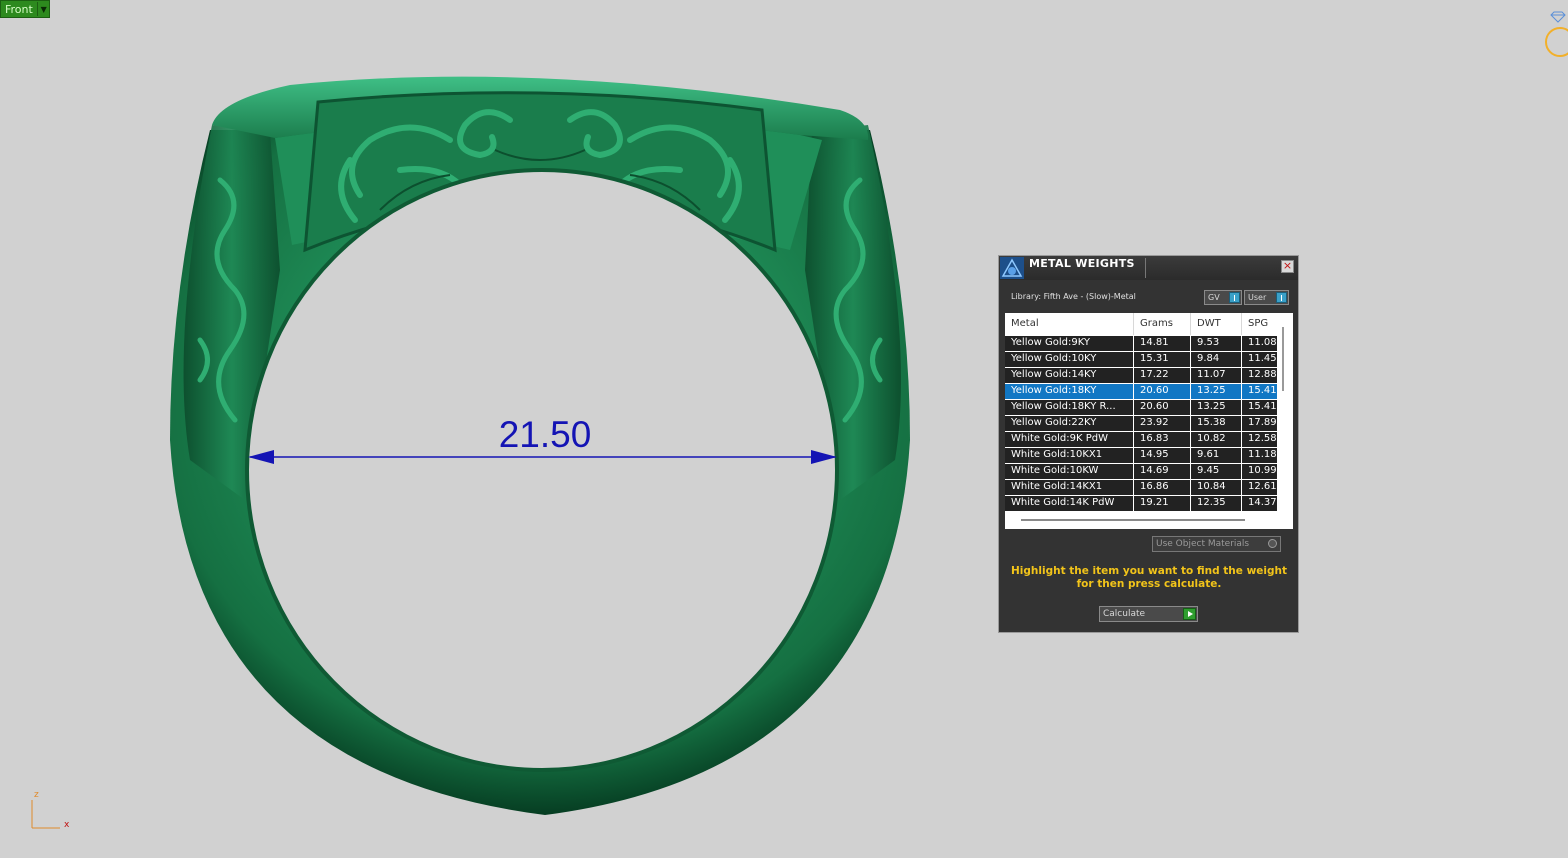 Image resolution: width=1568 pixels, height=858 pixels. Describe the element at coordinates (1262, 486) in the screenshot. I see `spg-cell: 12.61` at that location.